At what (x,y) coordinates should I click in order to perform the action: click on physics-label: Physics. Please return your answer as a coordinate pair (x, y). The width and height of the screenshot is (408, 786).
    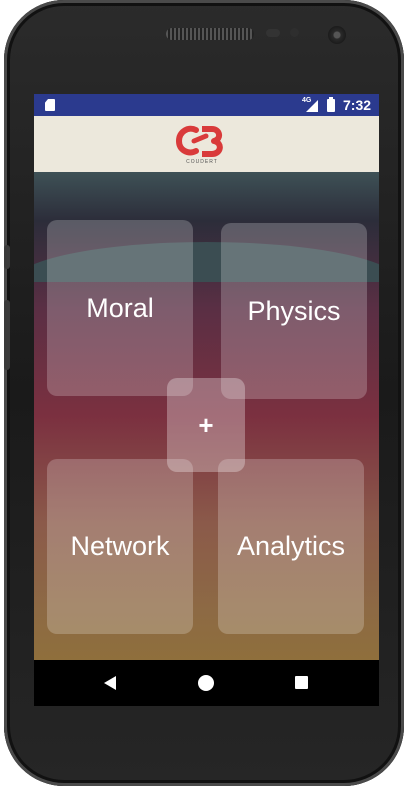
    Looking at the image, I should click on (294, 310).